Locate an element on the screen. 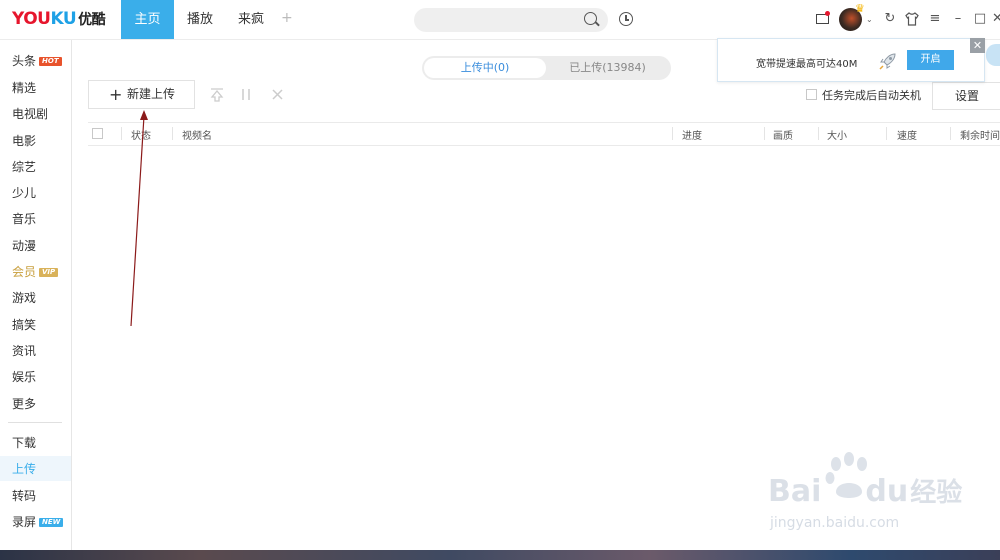  sidebar-item-transcode: 转码 is located at coordinates (24, 496).